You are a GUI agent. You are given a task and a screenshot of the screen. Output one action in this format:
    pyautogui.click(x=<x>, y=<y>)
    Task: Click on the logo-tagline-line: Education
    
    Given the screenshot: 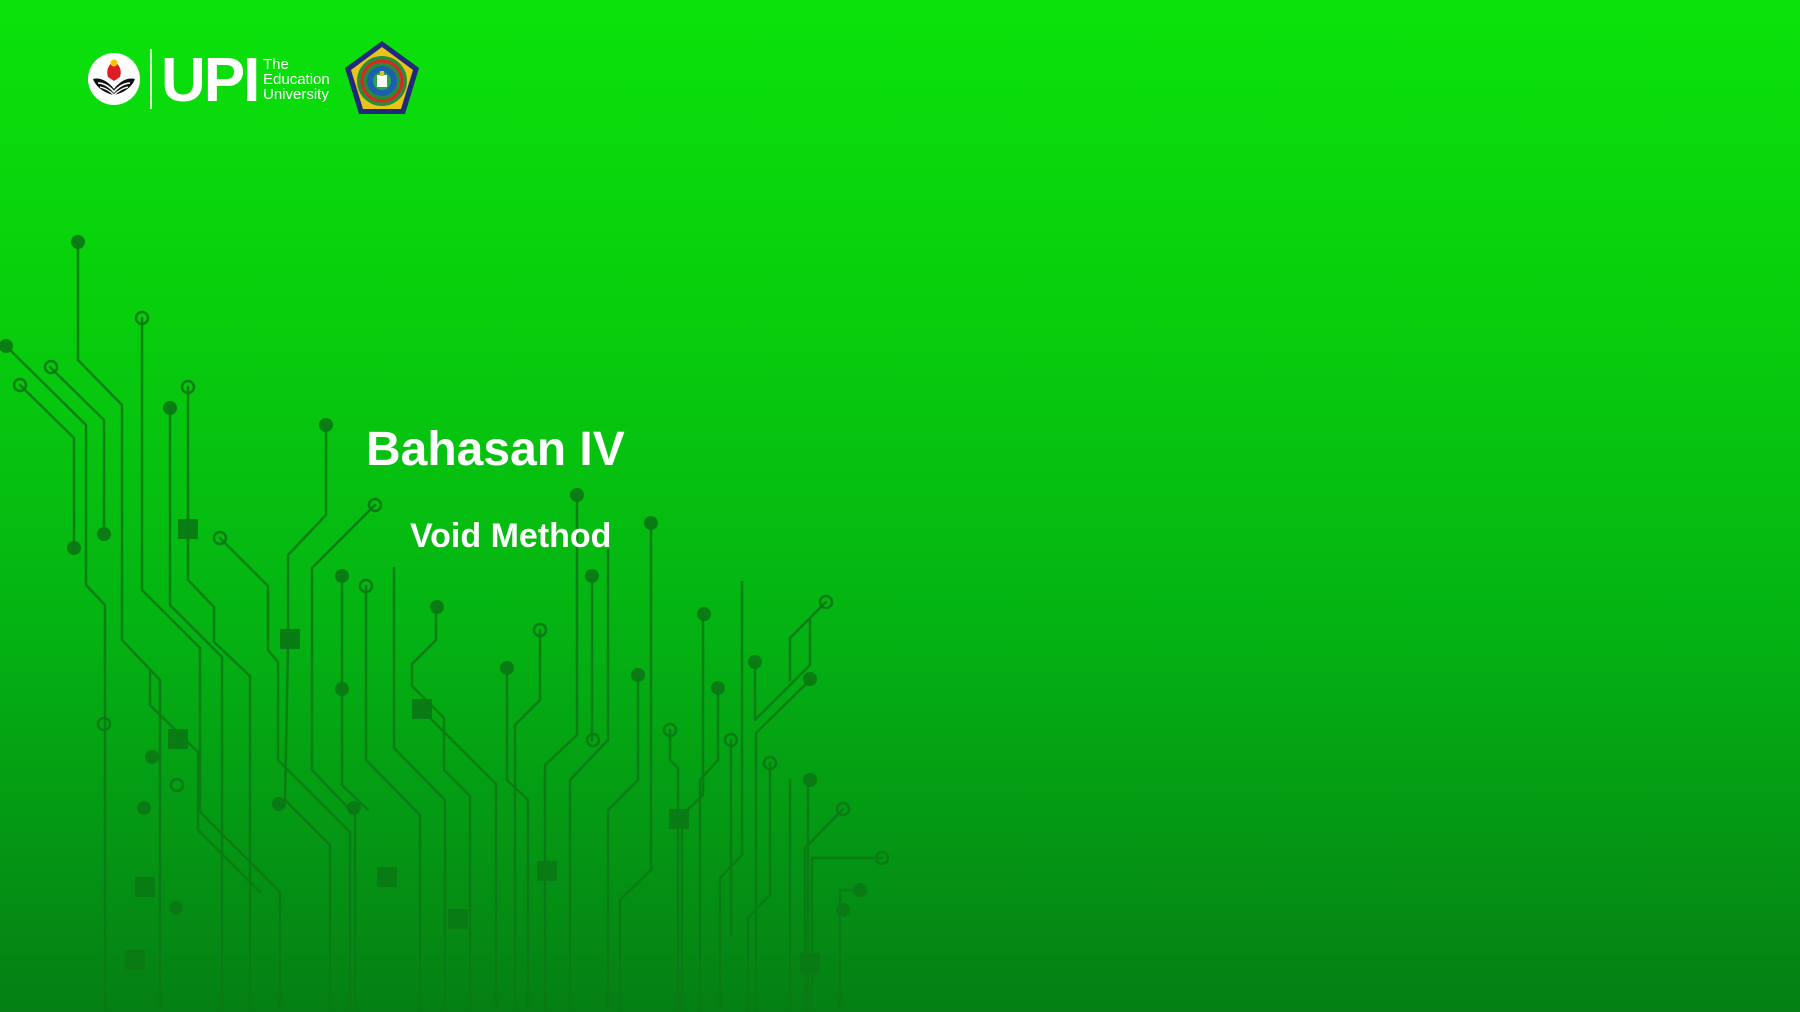 What is the action you would take?
    pyautogui.click(x=296, y=79)
    